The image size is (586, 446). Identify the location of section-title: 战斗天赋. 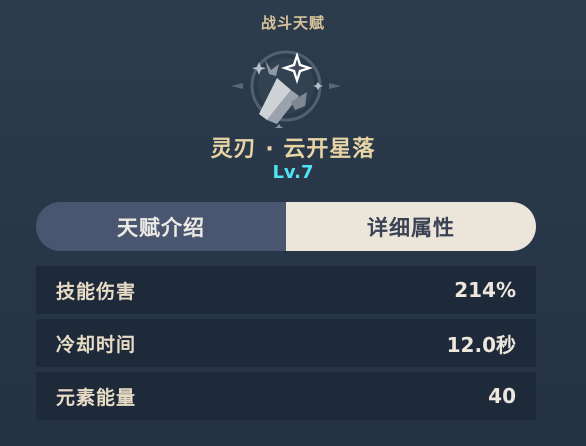
(292, 23).